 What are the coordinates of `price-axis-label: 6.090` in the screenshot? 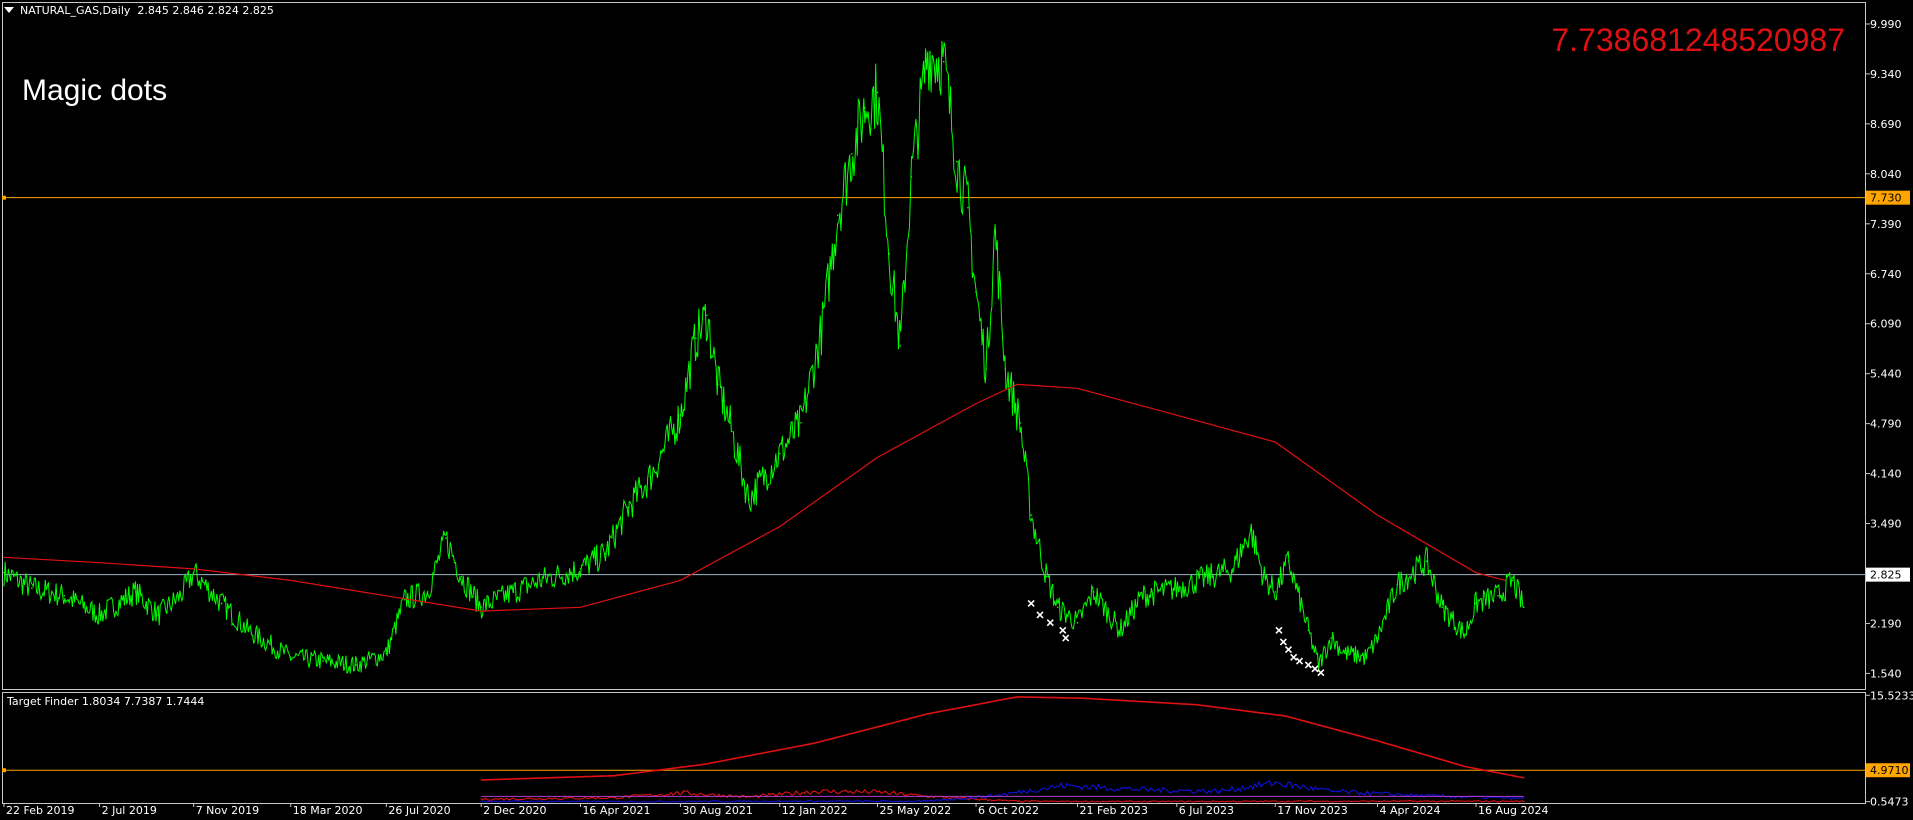 It's located at (1886, 324).